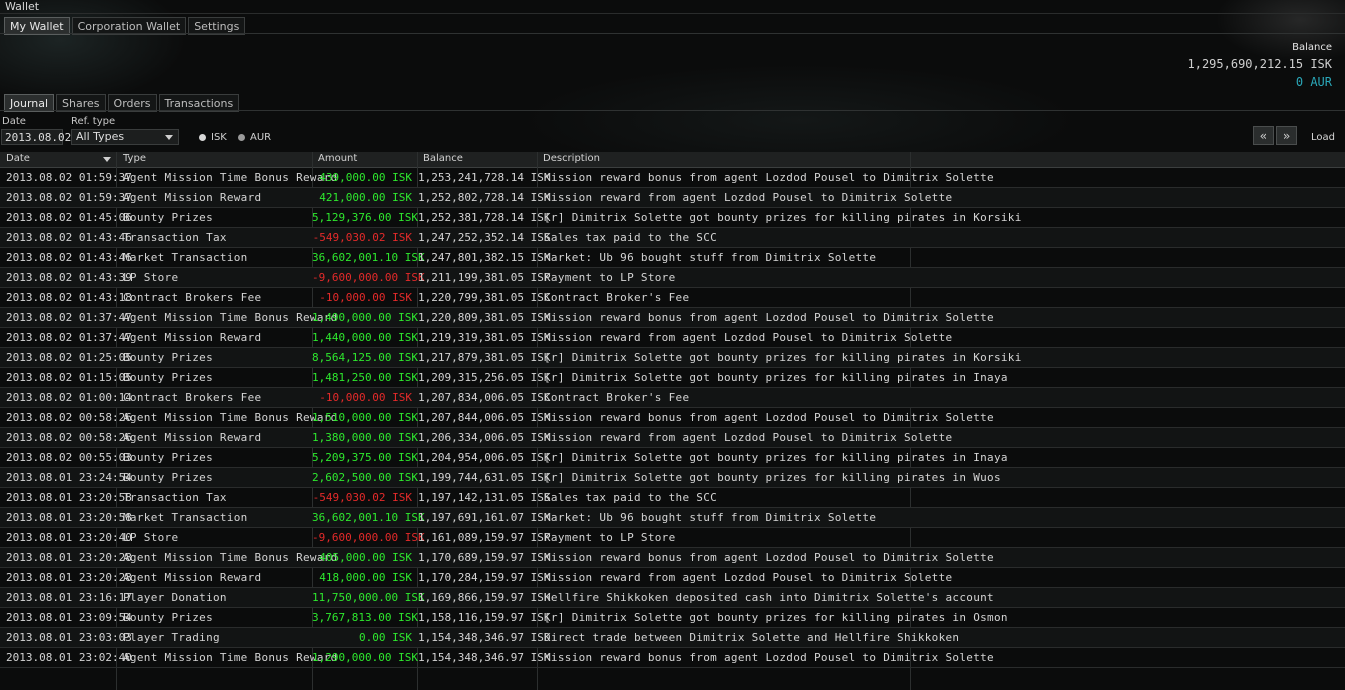 The image size is (1345, 690). I want to click on reftype-label: Ref. type, so click(93, 121).